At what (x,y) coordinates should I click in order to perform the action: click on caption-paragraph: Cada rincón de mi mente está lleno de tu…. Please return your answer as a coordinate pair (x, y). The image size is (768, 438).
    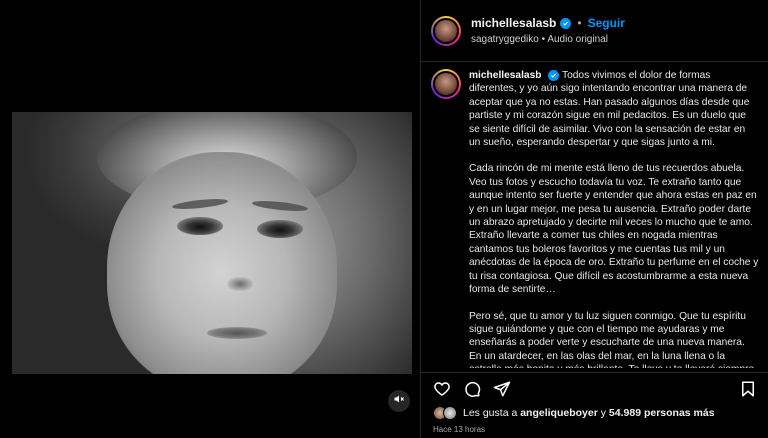
    Looking at the image, I should click on (614, 229).